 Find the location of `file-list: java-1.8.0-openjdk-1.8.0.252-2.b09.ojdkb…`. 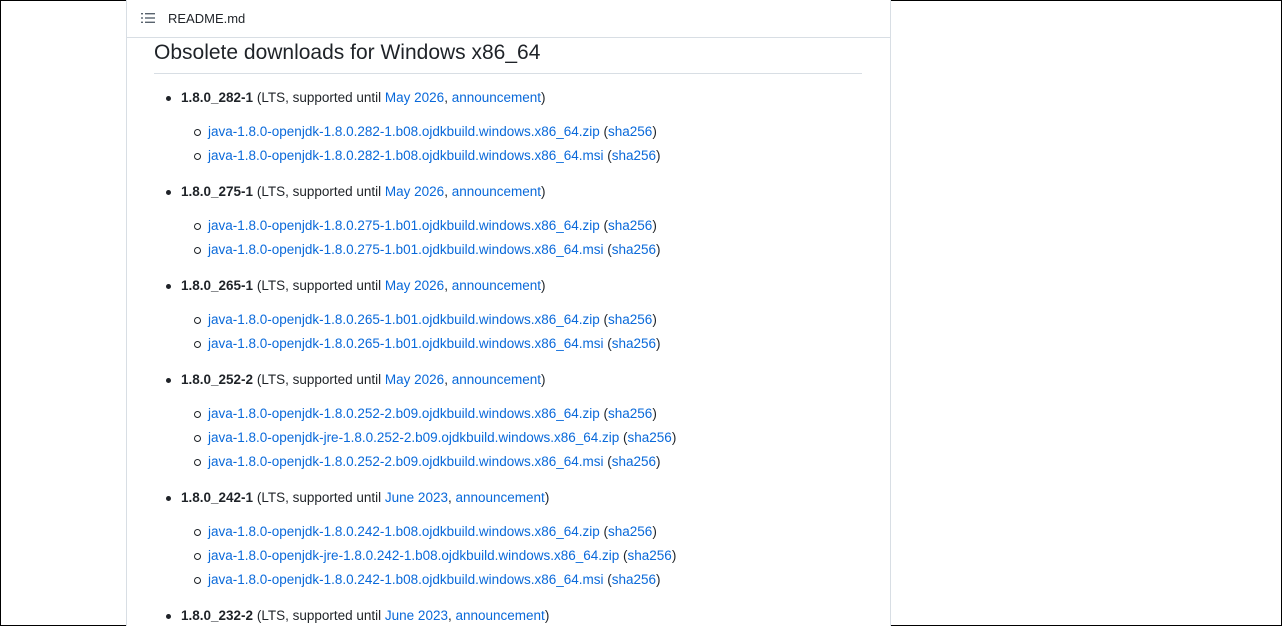

file-list: java-1.8.0-openjdk-1.8.0.252-2.b09.ojdkb… is located at coordinates (508, 433).